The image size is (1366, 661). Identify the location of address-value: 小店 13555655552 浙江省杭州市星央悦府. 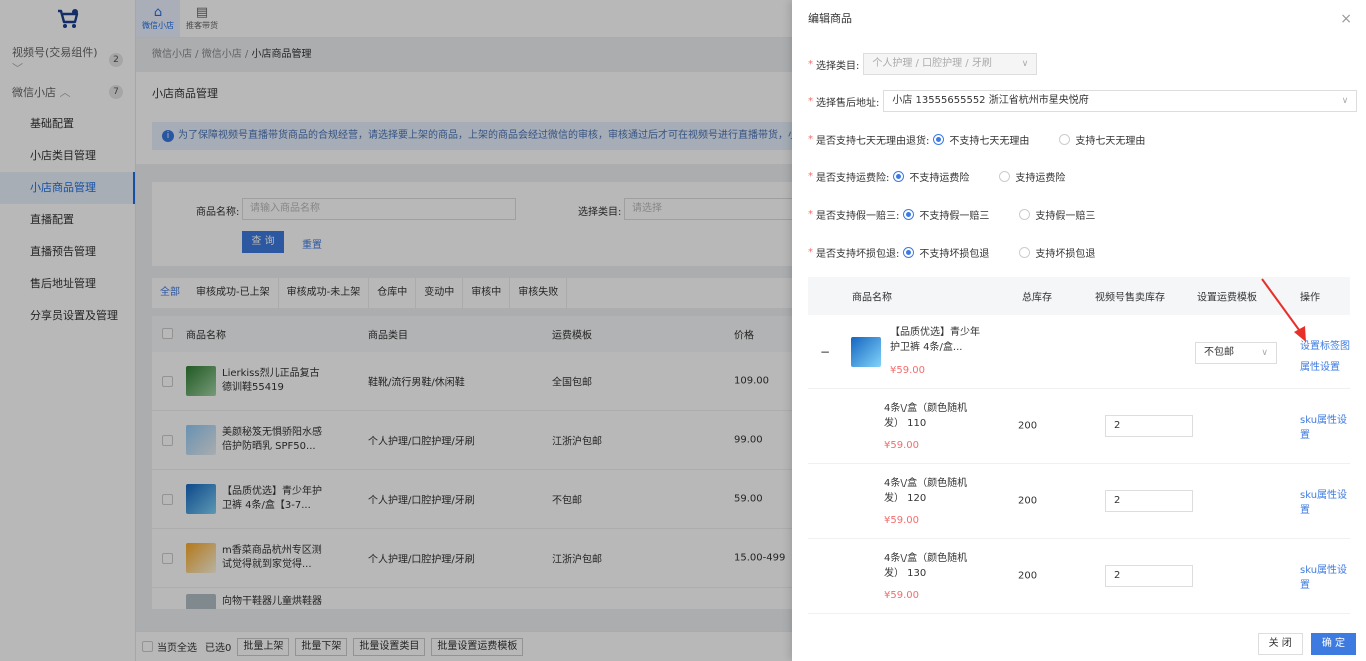
(990, 100).